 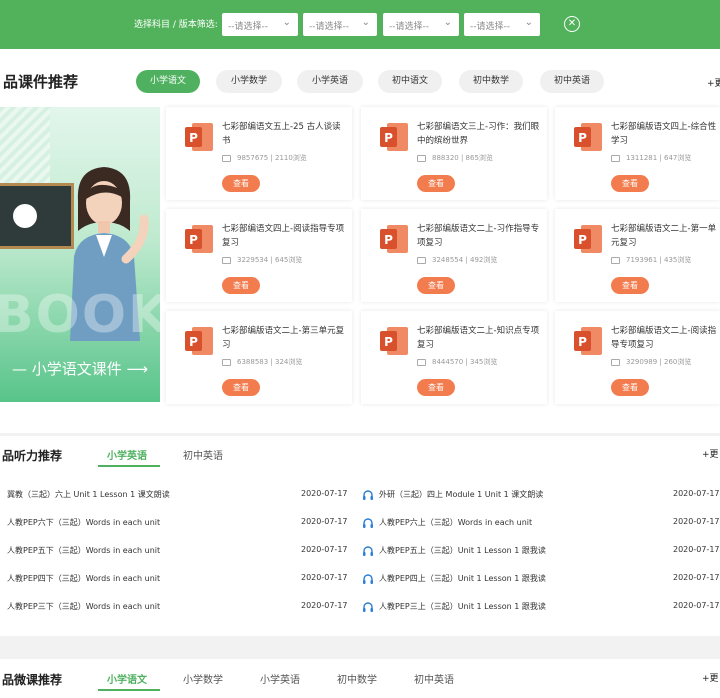 What do you see at coordinates (80, 254) in the screenshot?
I see `promo-banner: BOOK — 小学语文课件 ⟶` at bounding box center [80, 254].